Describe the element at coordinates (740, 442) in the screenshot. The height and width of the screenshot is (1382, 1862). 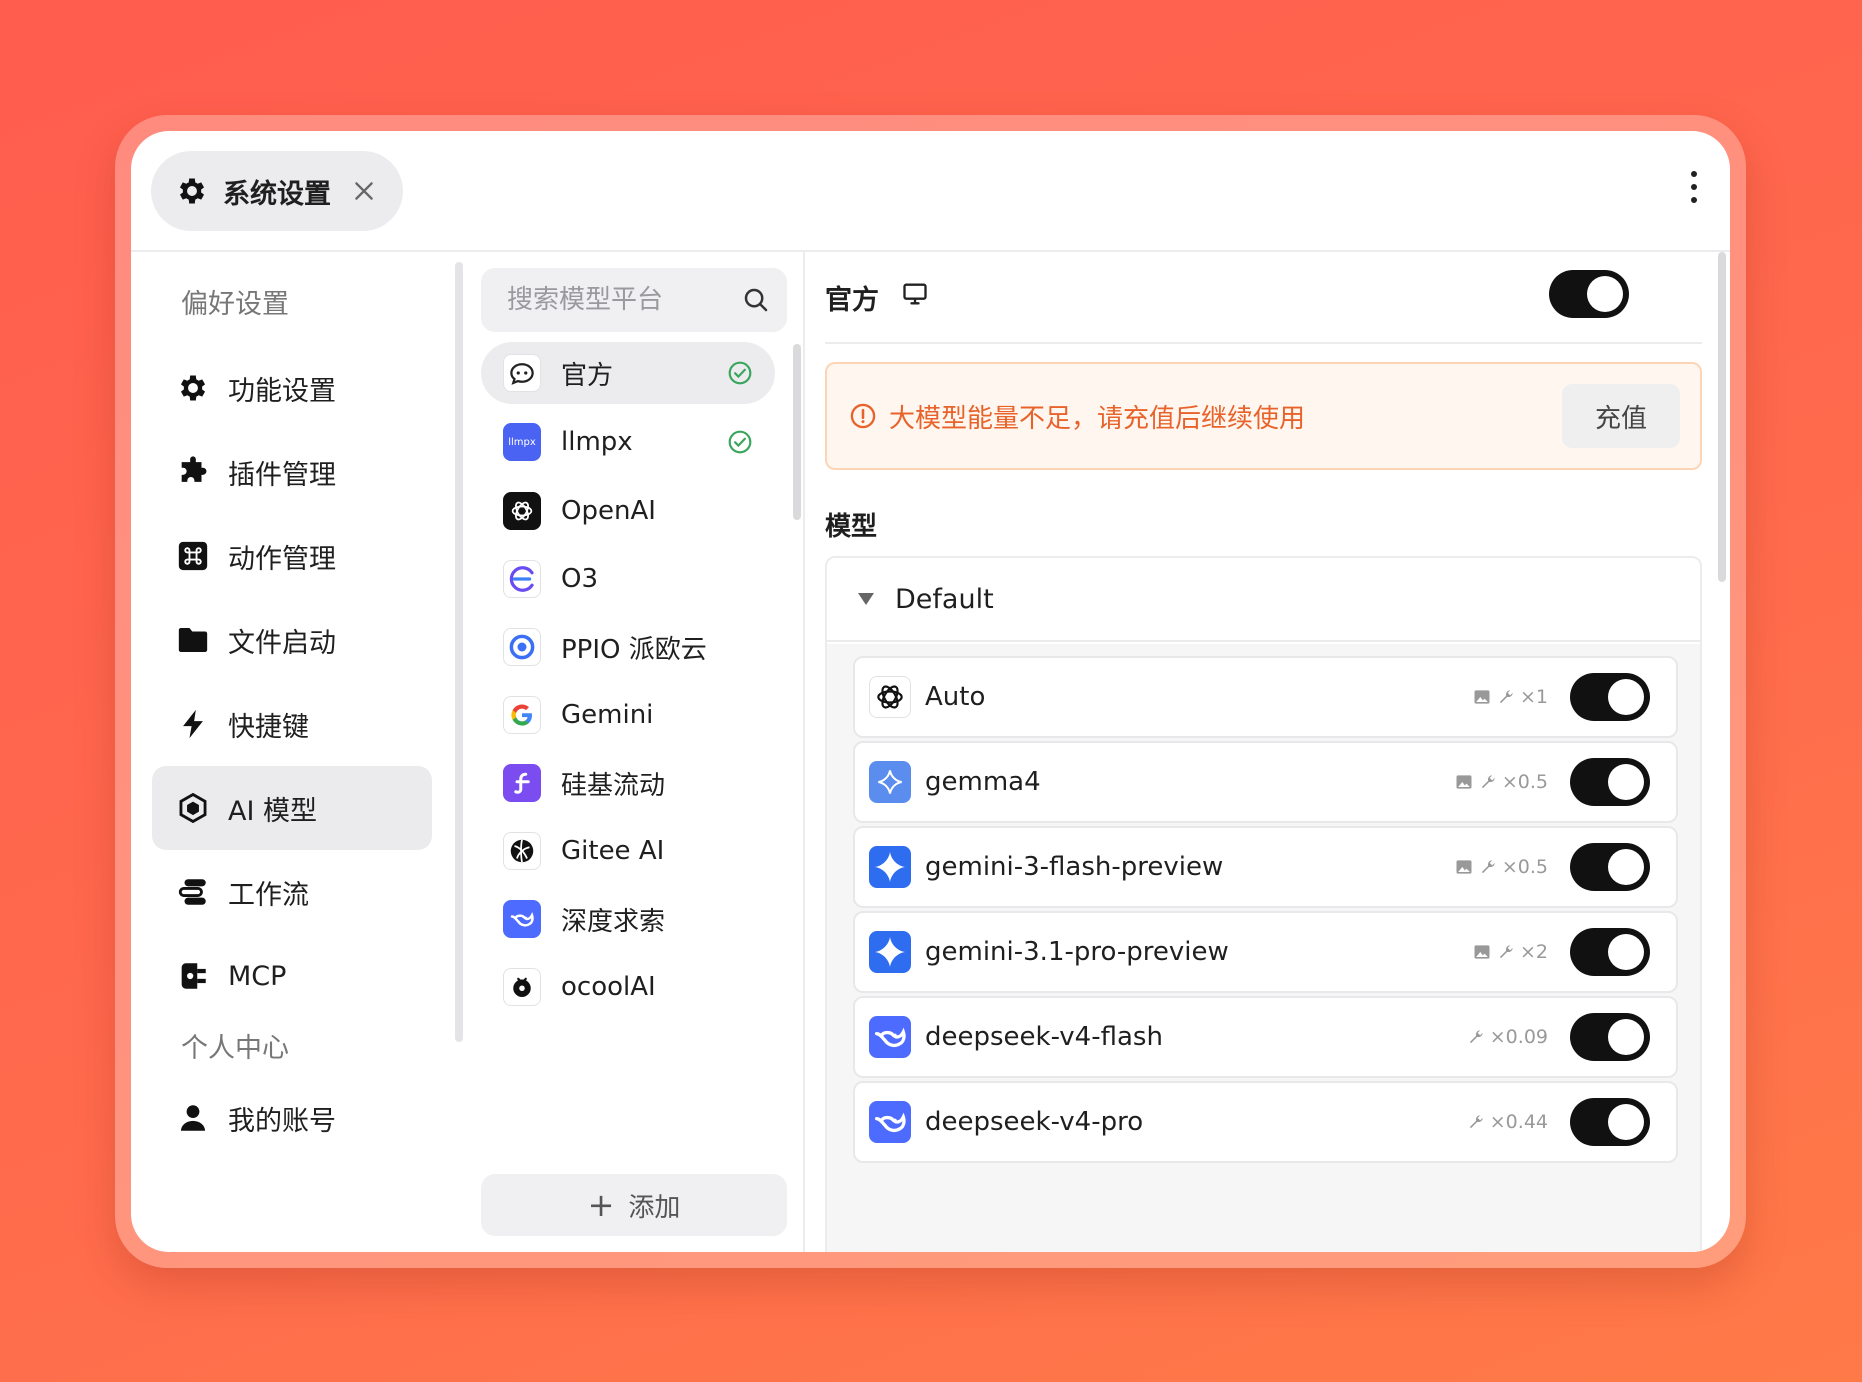
I see `check-circle-icon` at that location.